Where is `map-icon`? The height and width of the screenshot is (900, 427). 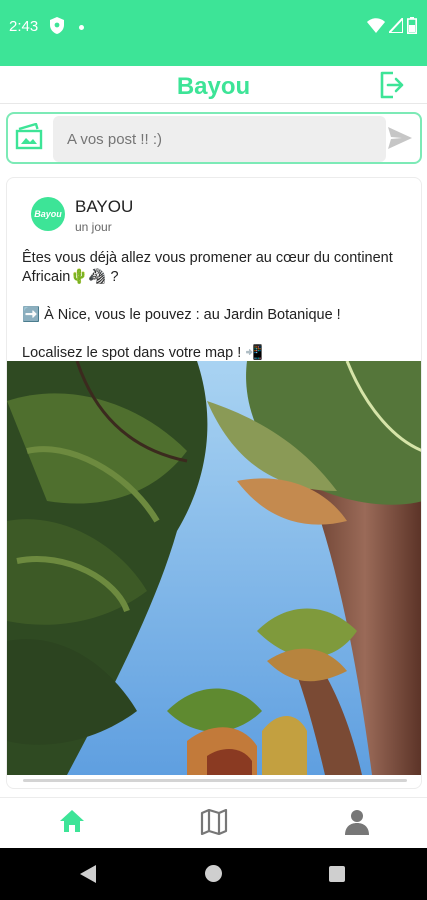
map-icon is located at coordinates (214, 822).